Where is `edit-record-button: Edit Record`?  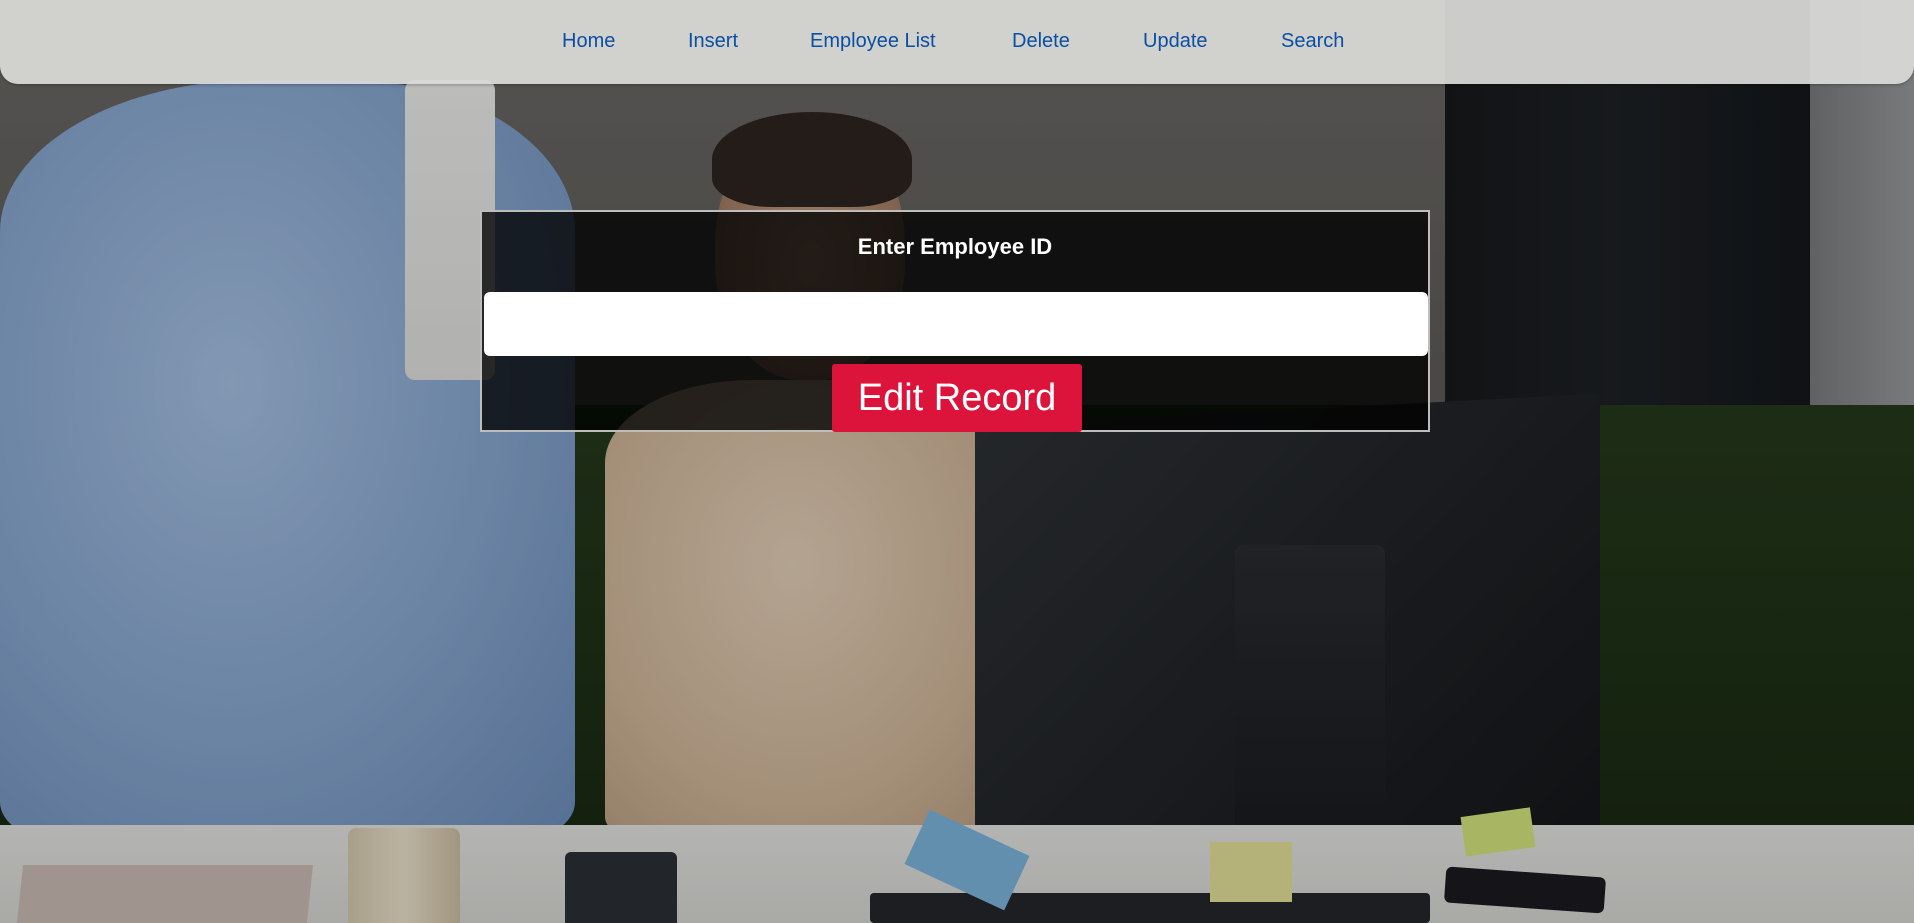 edit-record-button: Edit Record is located at coordinates (957, 398).